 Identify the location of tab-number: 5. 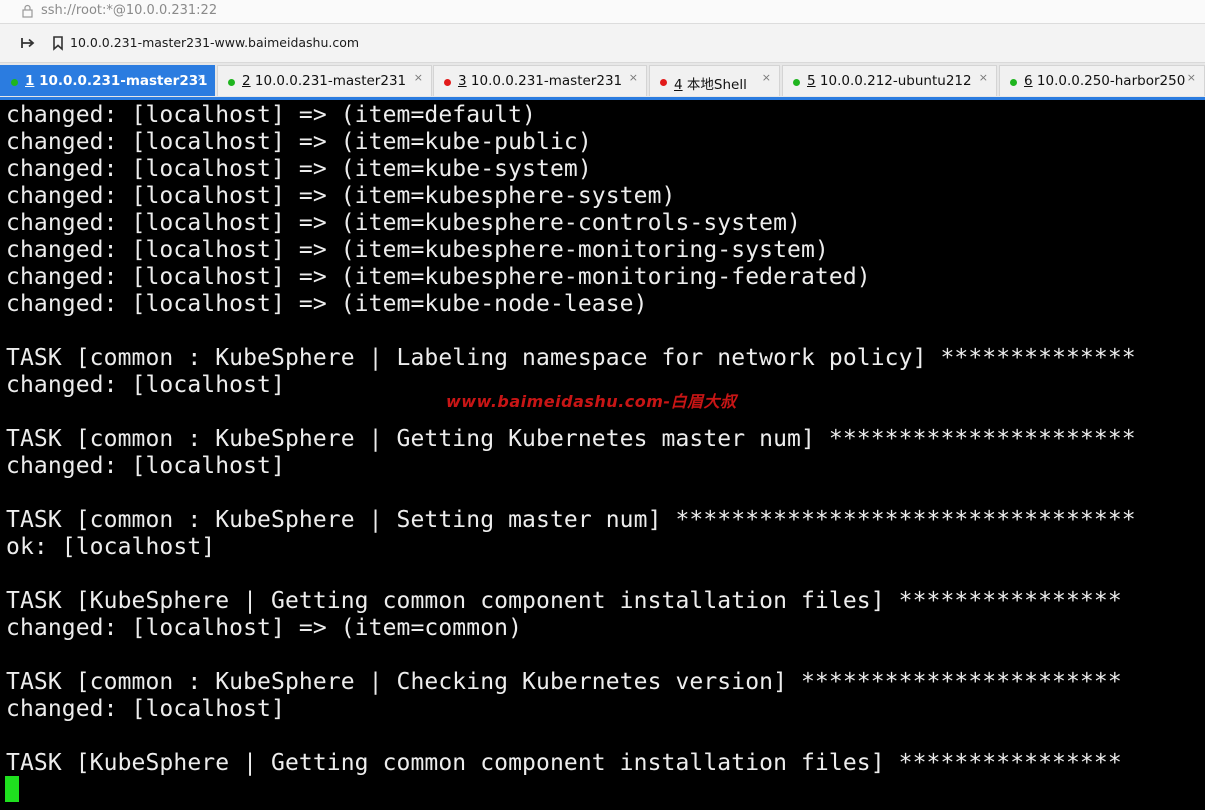
(811, 81).